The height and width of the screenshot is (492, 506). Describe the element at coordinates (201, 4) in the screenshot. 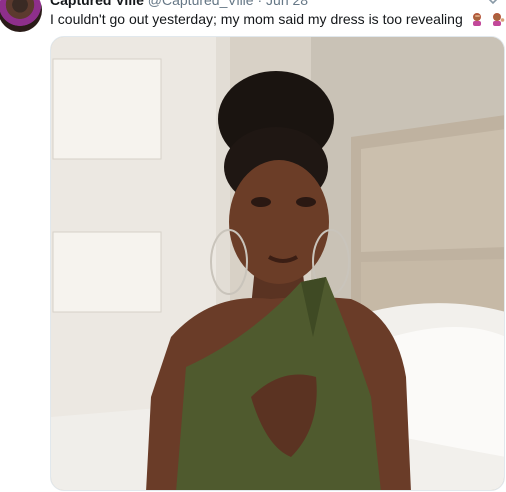

I see `author-handle: @Captured_Ville` at that location.